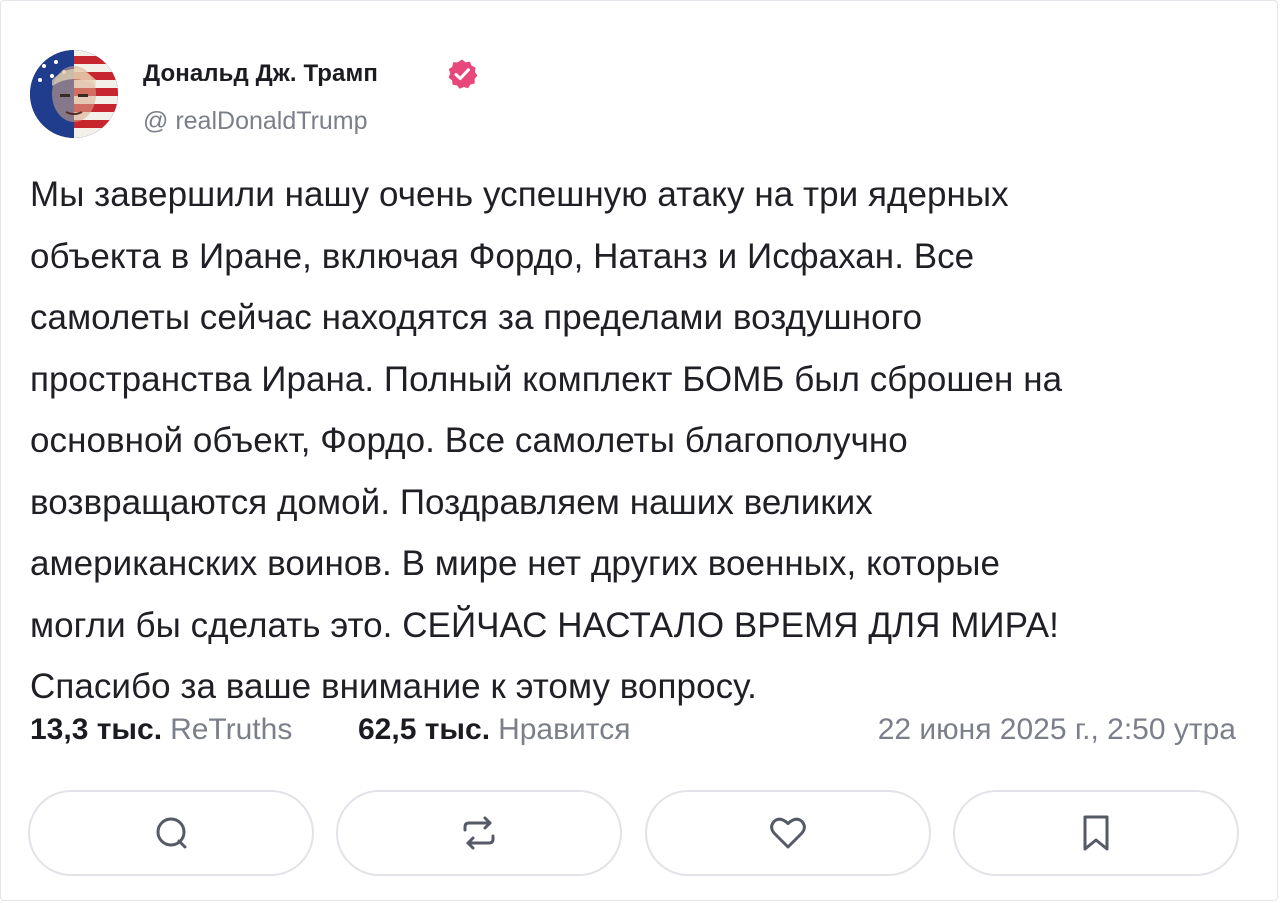  What do you see at coordinates (462, 74) in the screenshot?
I see `verified-badge-icon` at bounding box center [462, 74].